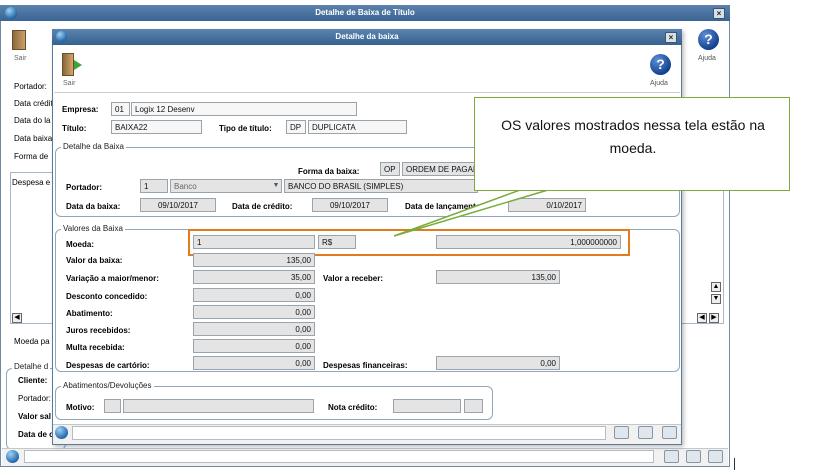  I want to click on moeda-rate-field: 1,000000000, so click(528, 242).